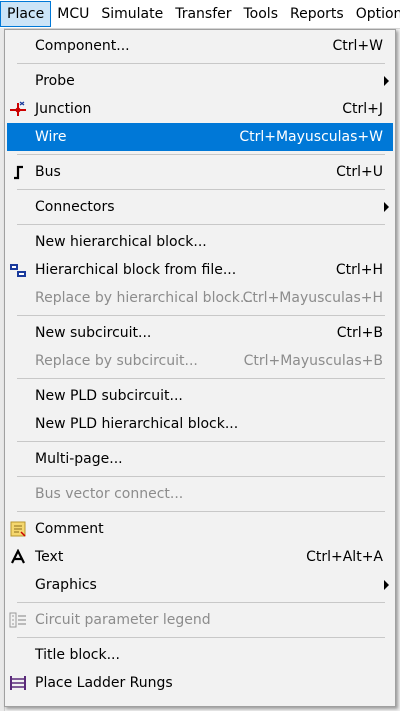  What do you see at coordinates (200, 172) in the screenshot?
I see `menu-item-bus: Bus Ctrl+U` at bounding box center [200, 172].